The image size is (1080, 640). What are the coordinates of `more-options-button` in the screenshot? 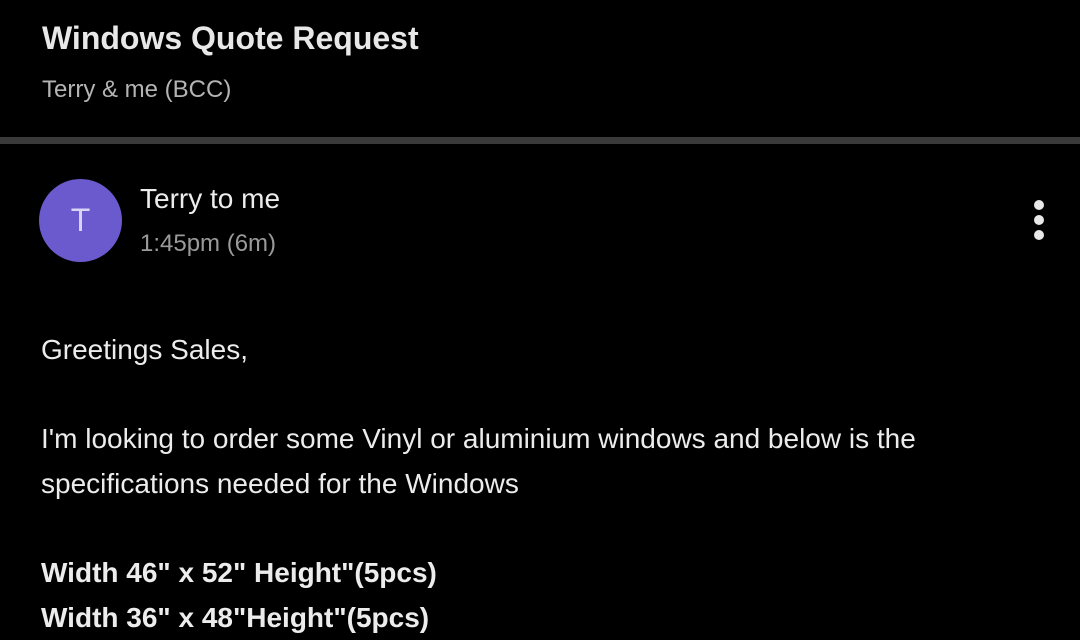 It's located at (1039, 220).